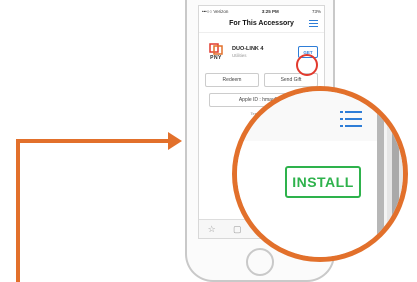  I want to click on highlight-circle, so click(307, 65).